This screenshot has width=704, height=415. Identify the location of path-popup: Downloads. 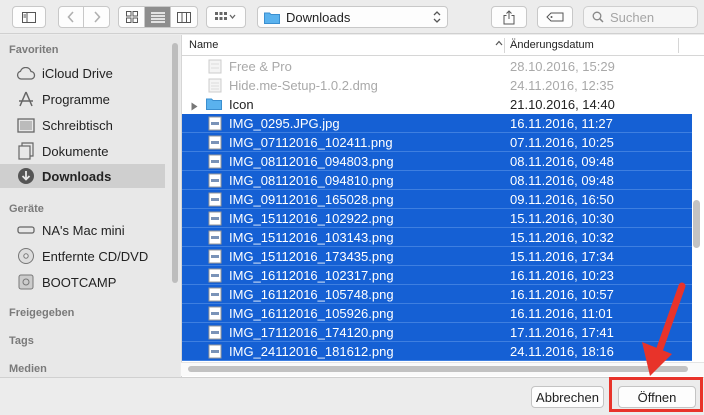
(352, 17).